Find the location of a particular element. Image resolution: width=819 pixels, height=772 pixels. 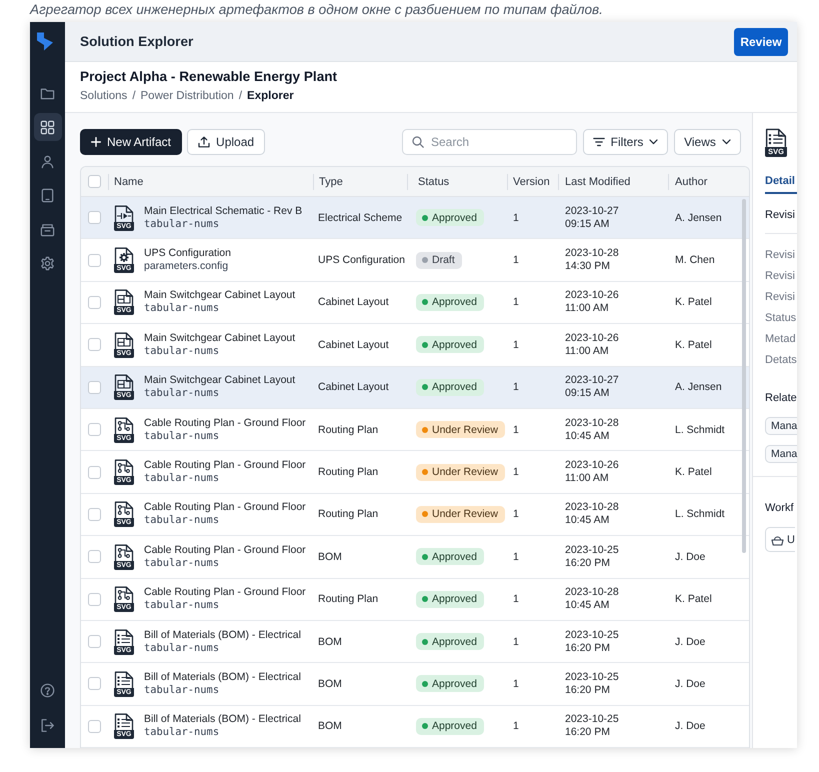

breadcrumb-link: Solutions is located at coordinates (104, 96).